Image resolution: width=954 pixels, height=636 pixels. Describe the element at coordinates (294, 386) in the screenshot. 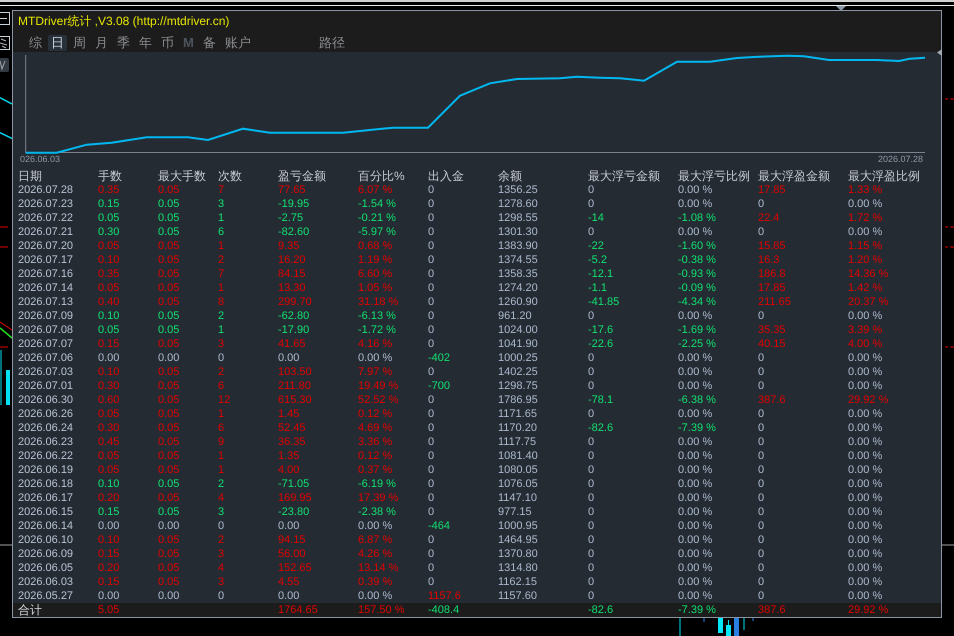

I see `table-cell: 211.80` at that location.